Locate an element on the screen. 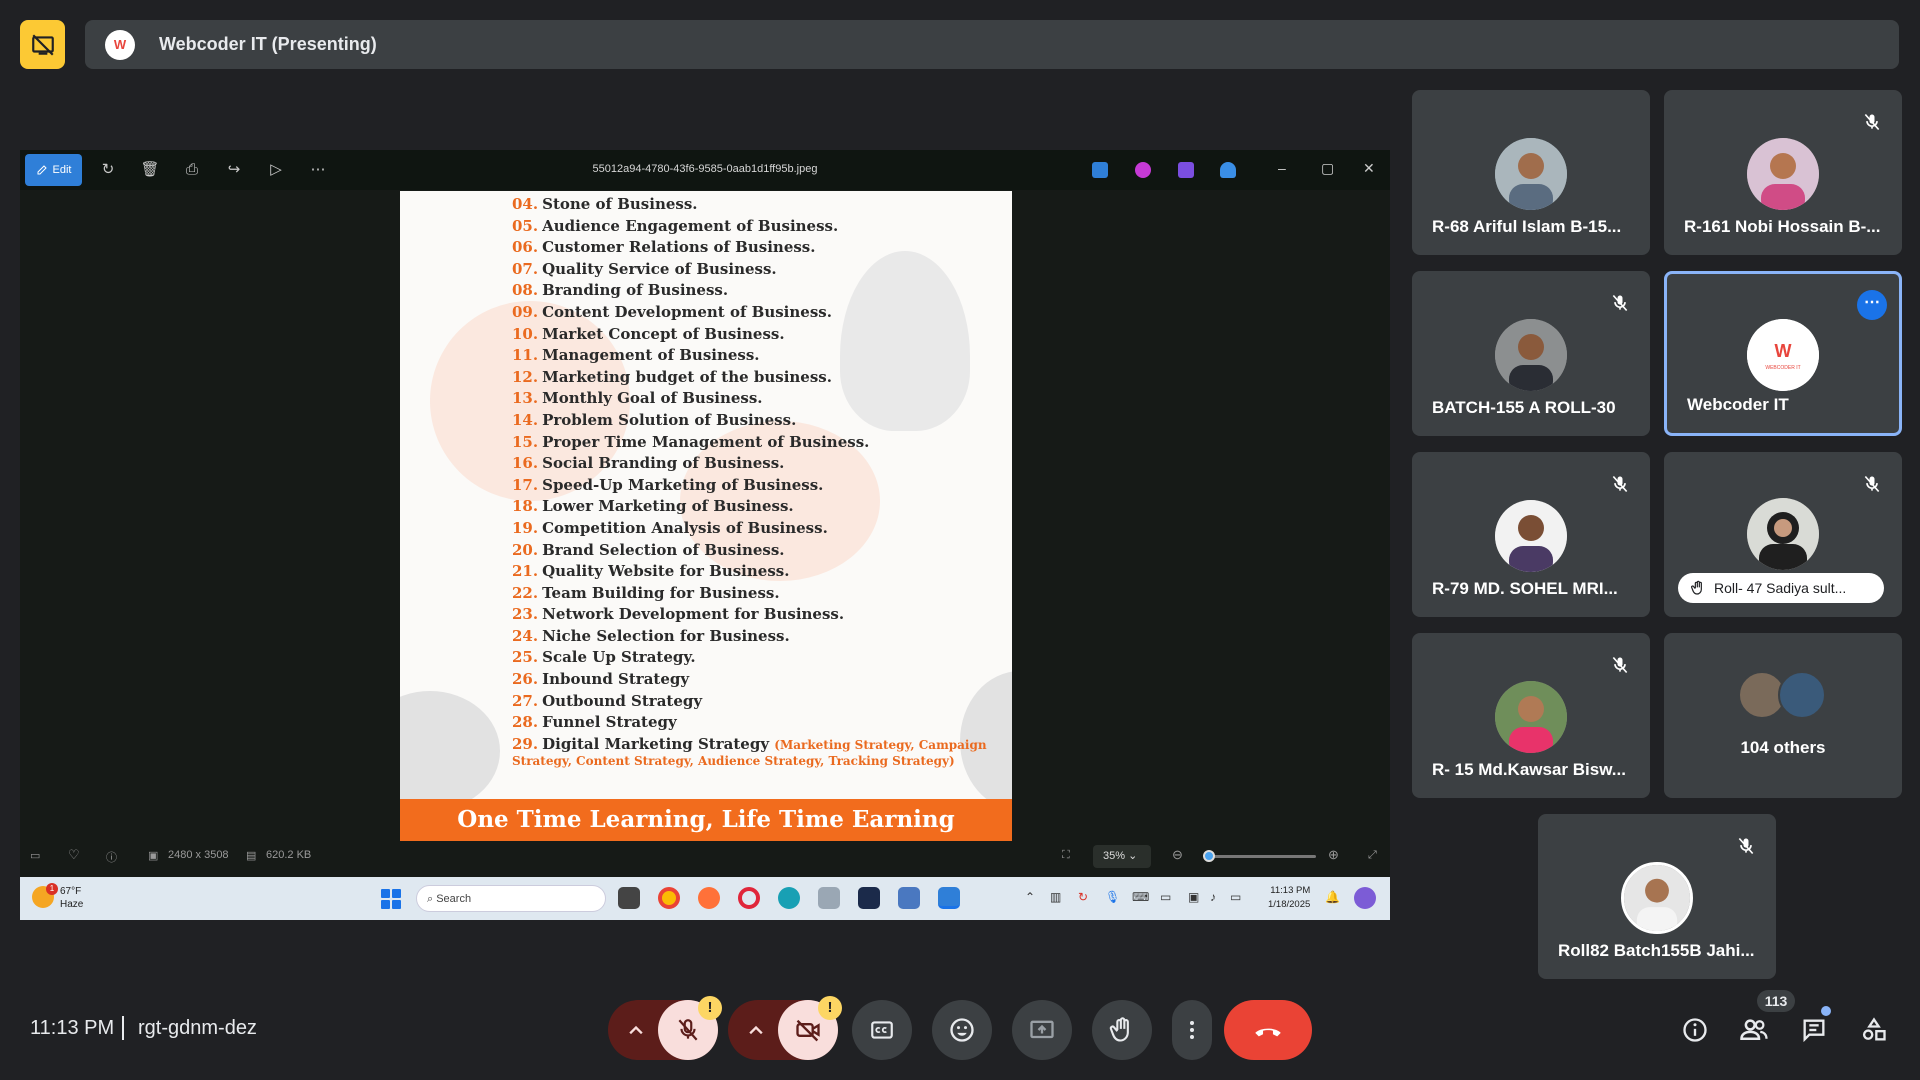 The width and height of the screenshot is (1920, 1080). list-item: 20. Brand Selection of Business. is located at coordinates (648, 549).